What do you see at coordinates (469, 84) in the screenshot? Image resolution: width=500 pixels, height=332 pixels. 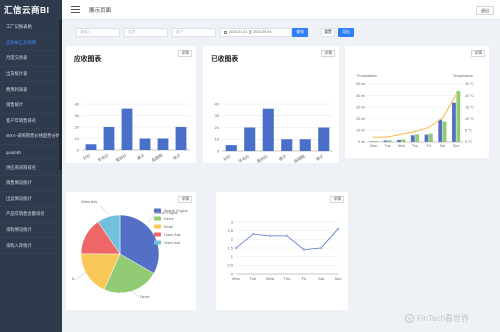 I see `y-tick-label-right: 25 °C` at bounding box center [469, 84].